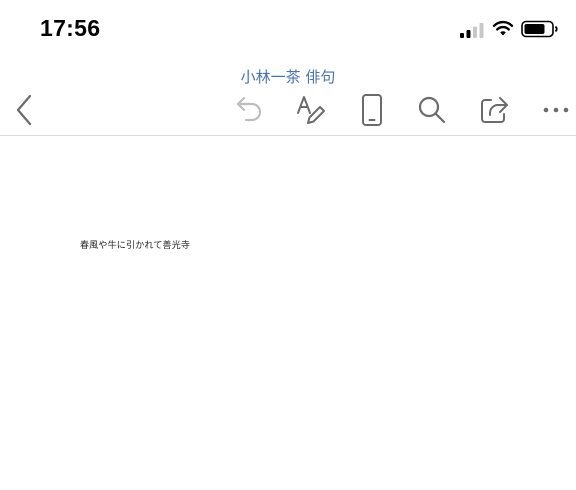 This screenshot has width=576, height=490. I want to click on draw-icon, so click(311, 110).